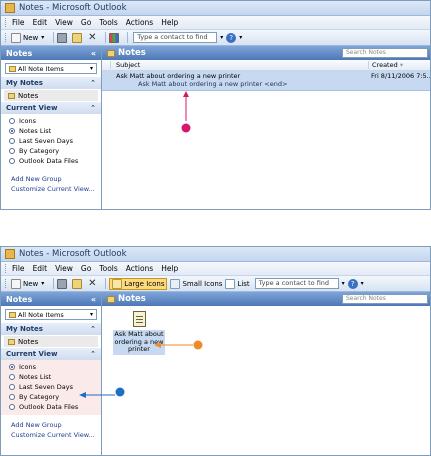  Describe the element at coordinates (139, 319) in the screenshot. I see `note-icon` at that location.